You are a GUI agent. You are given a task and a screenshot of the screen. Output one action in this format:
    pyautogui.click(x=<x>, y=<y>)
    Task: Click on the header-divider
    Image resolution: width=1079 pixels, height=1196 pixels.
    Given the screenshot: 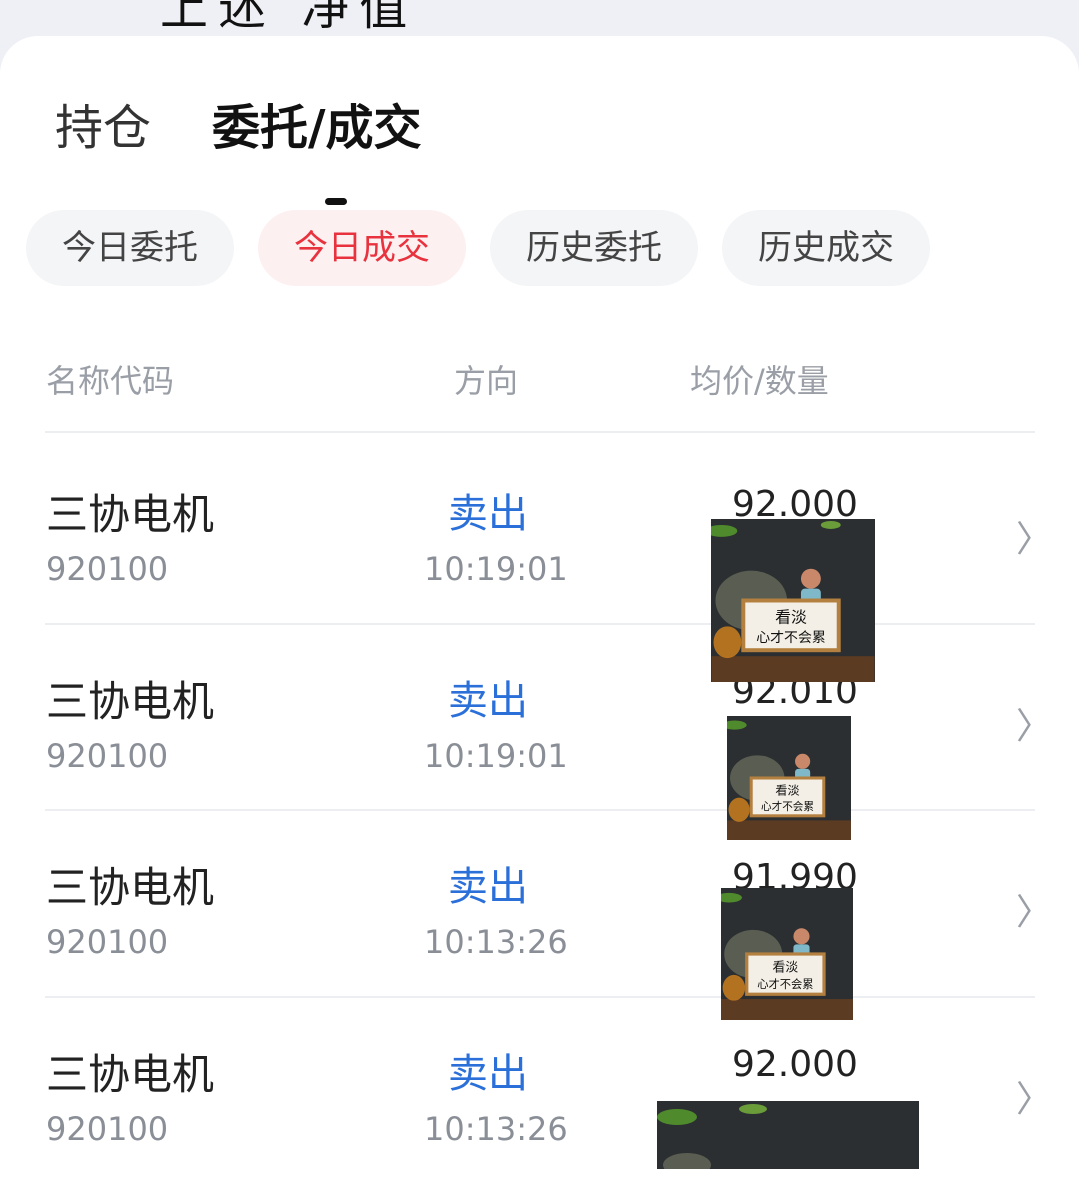 What is the action you would take?
    pyautogui.click(x=540, y=432)
    